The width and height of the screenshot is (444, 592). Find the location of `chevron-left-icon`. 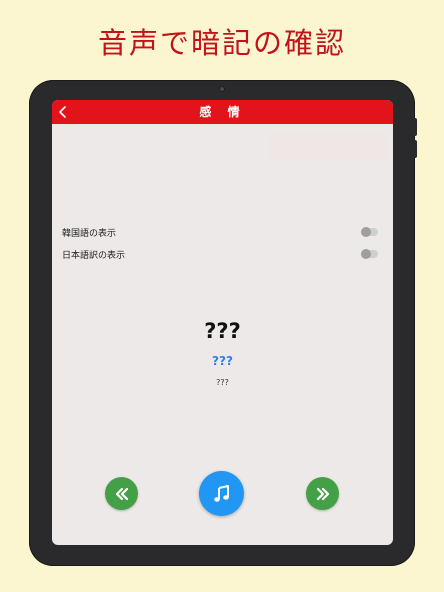

chevron-left-icon is located at coordinates (63, 112).